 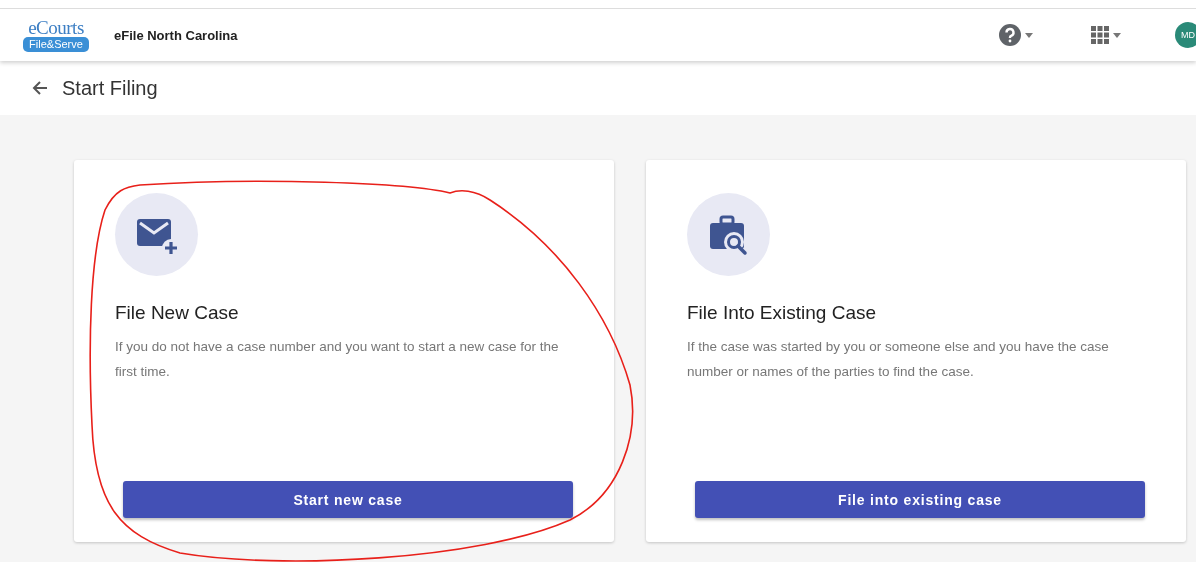 I want to click on back-arrow-icon, so click(x=40, y=88).